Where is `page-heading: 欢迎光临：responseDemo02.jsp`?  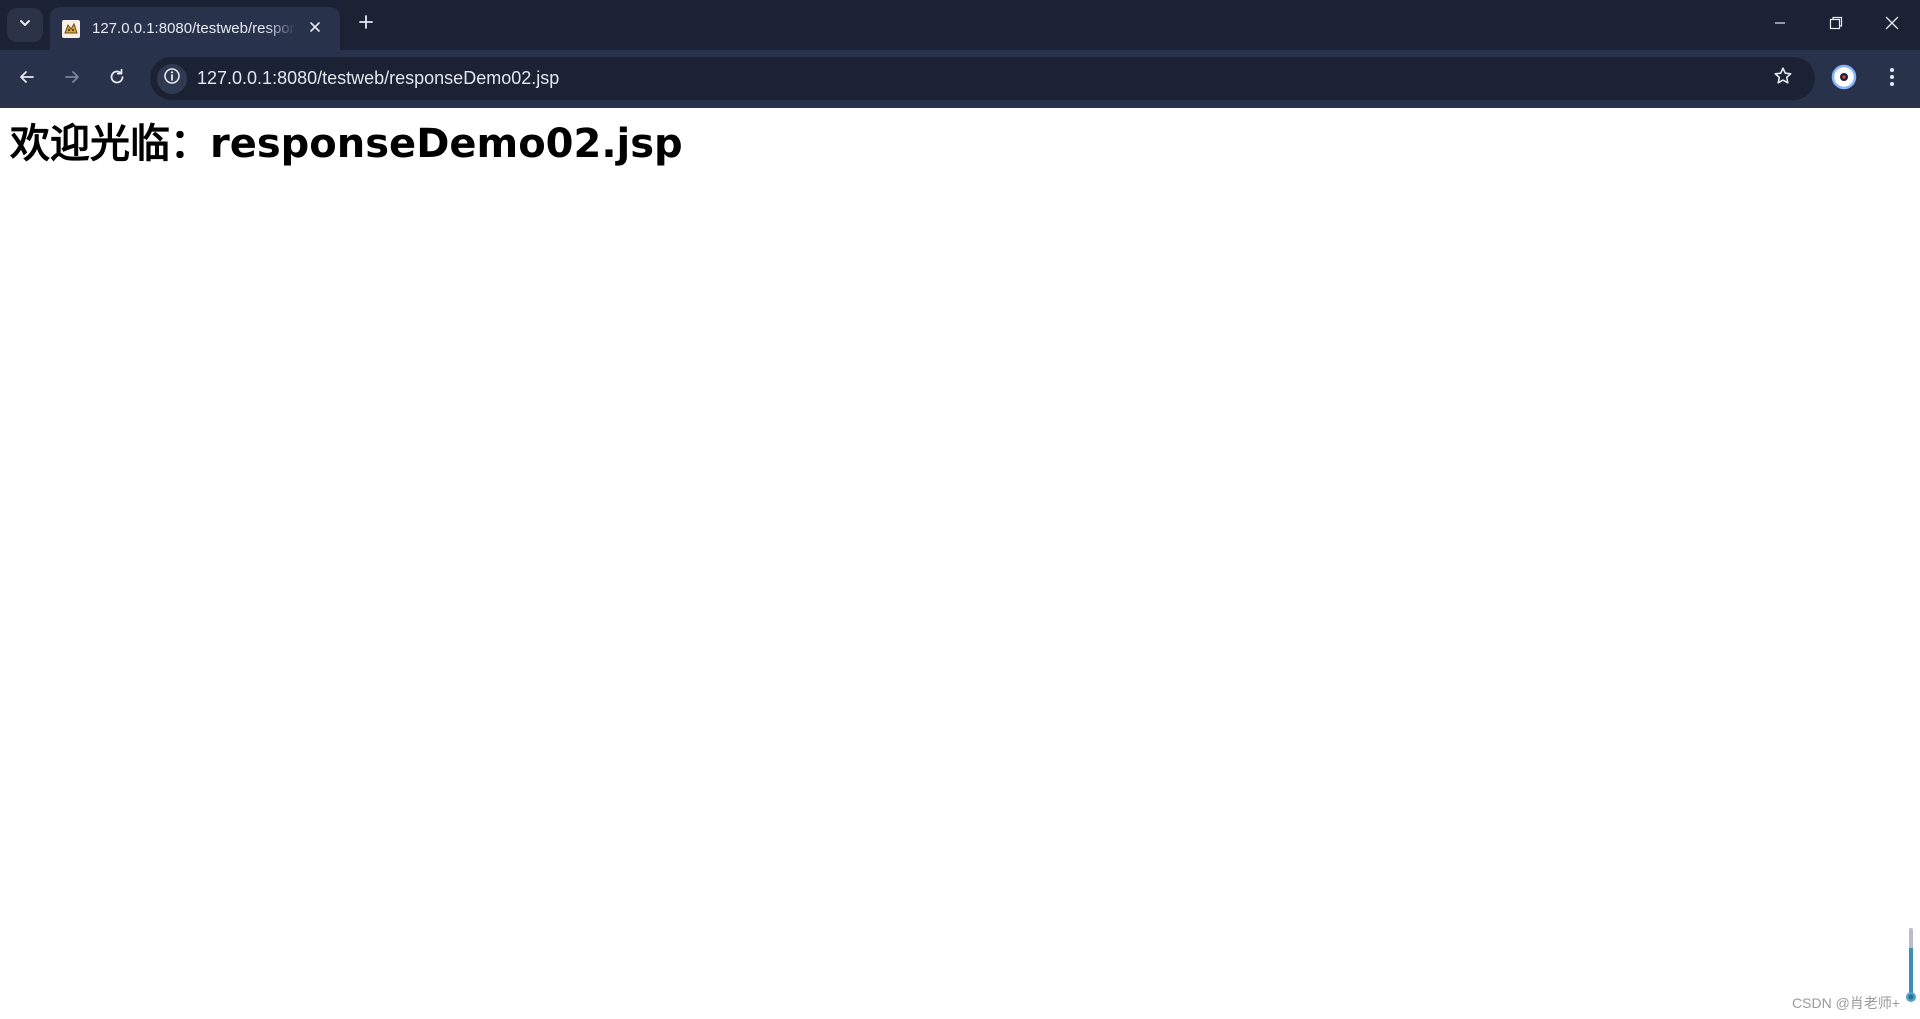
page-heading: 欢迎光临：responseDemo02.jsp is located at coordinates (346, 144).